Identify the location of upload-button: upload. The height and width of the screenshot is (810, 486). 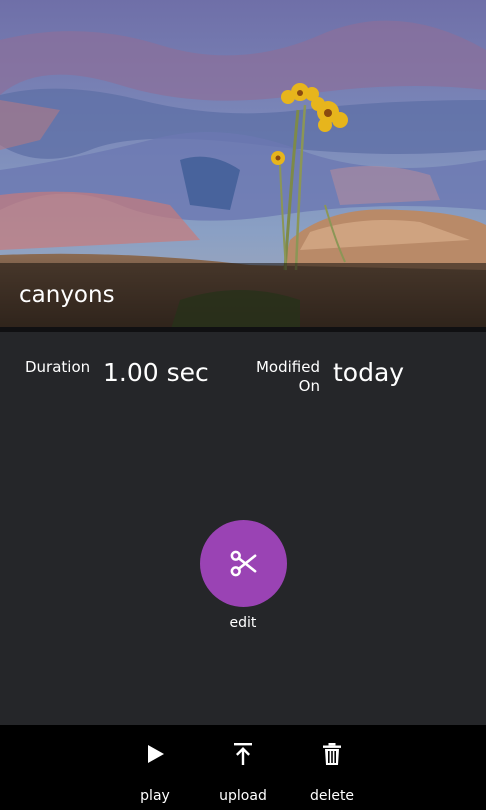
(243, 767).